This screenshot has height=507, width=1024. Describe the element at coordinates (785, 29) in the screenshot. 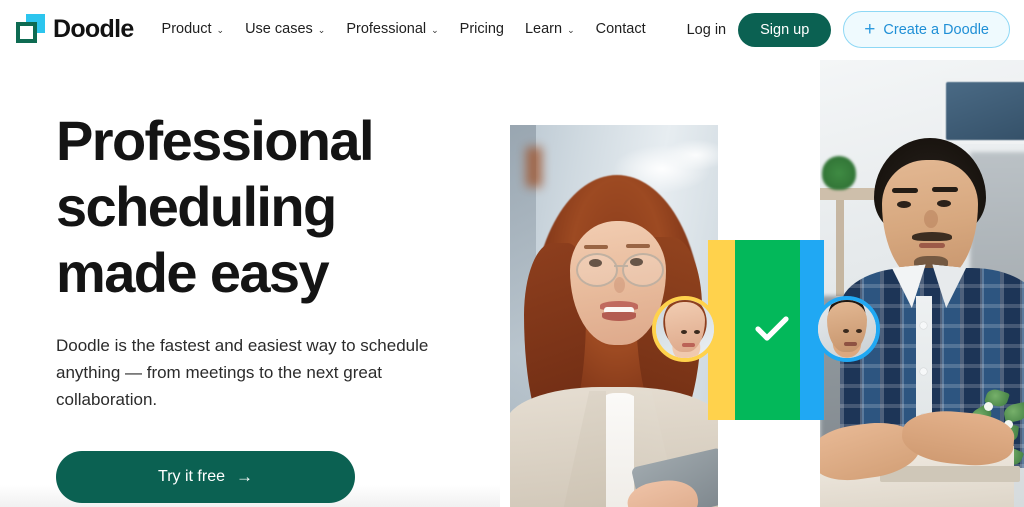

I see `signup-button: Sign up` at that location.